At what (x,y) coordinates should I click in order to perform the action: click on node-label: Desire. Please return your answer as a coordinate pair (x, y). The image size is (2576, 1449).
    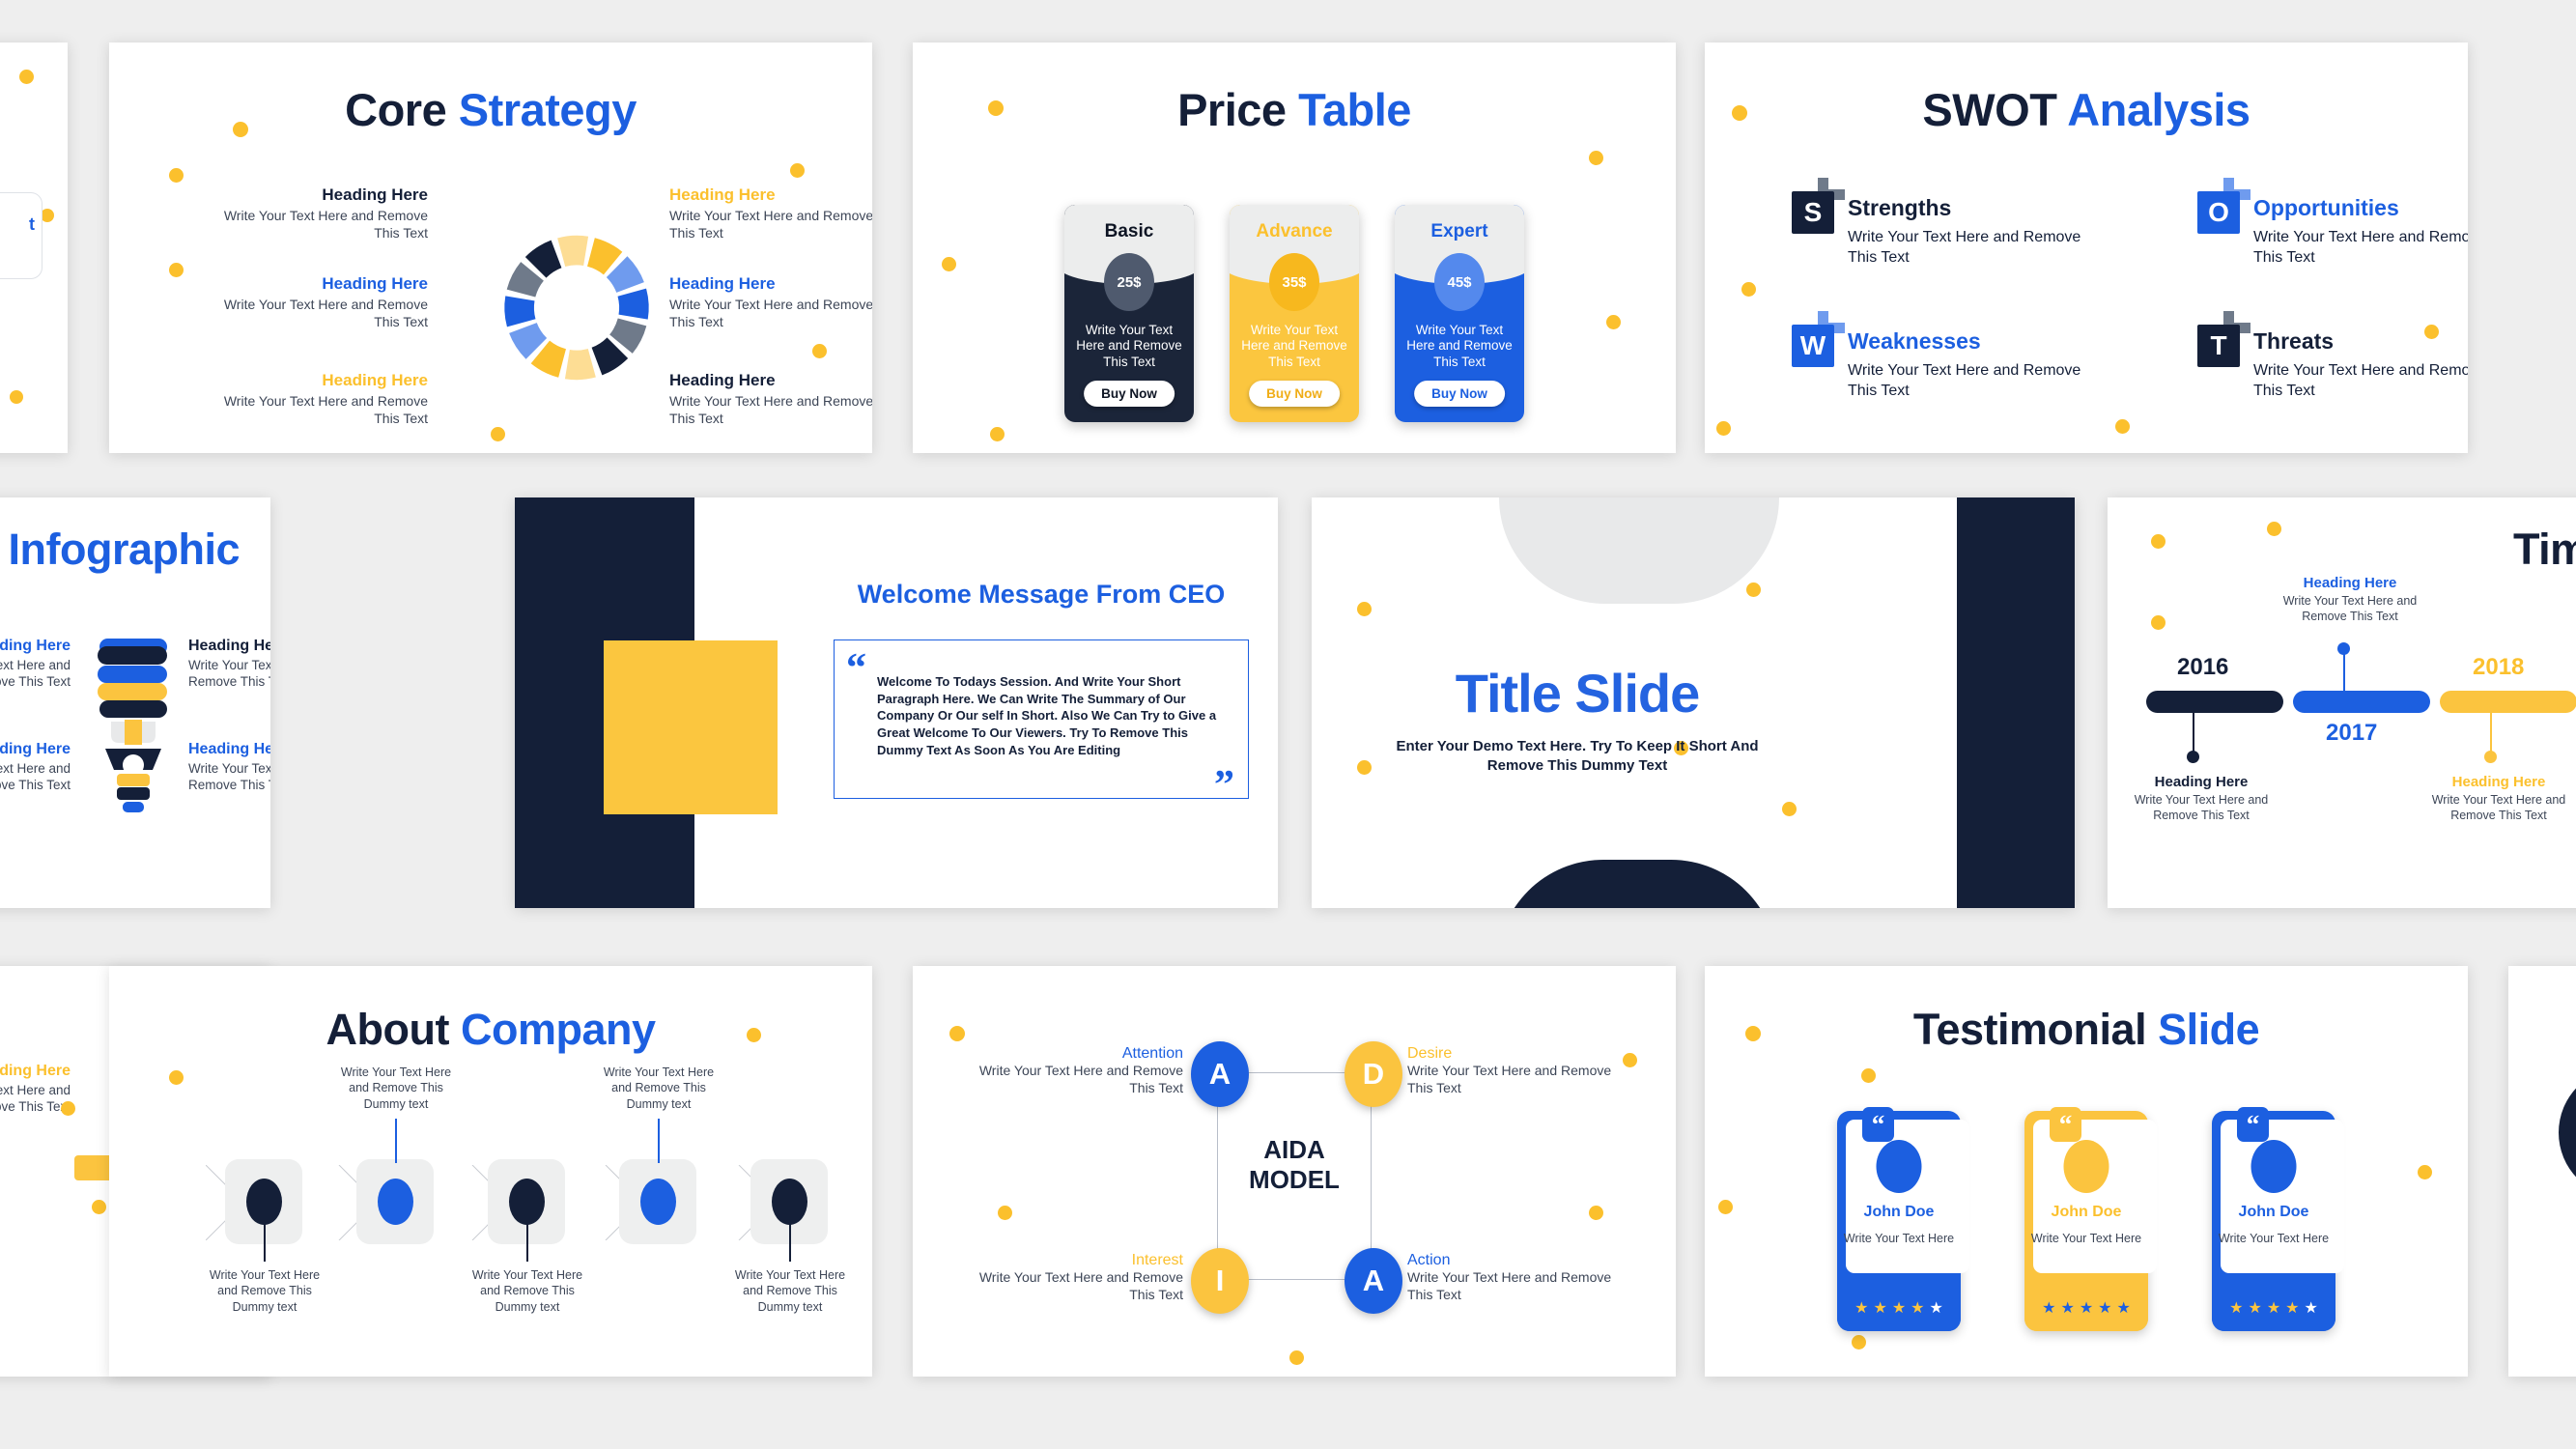
    Looking at the image, I should click on (1430, 1053).